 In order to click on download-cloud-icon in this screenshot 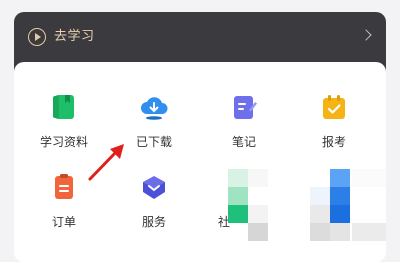, I will do `click(154, 108)`.